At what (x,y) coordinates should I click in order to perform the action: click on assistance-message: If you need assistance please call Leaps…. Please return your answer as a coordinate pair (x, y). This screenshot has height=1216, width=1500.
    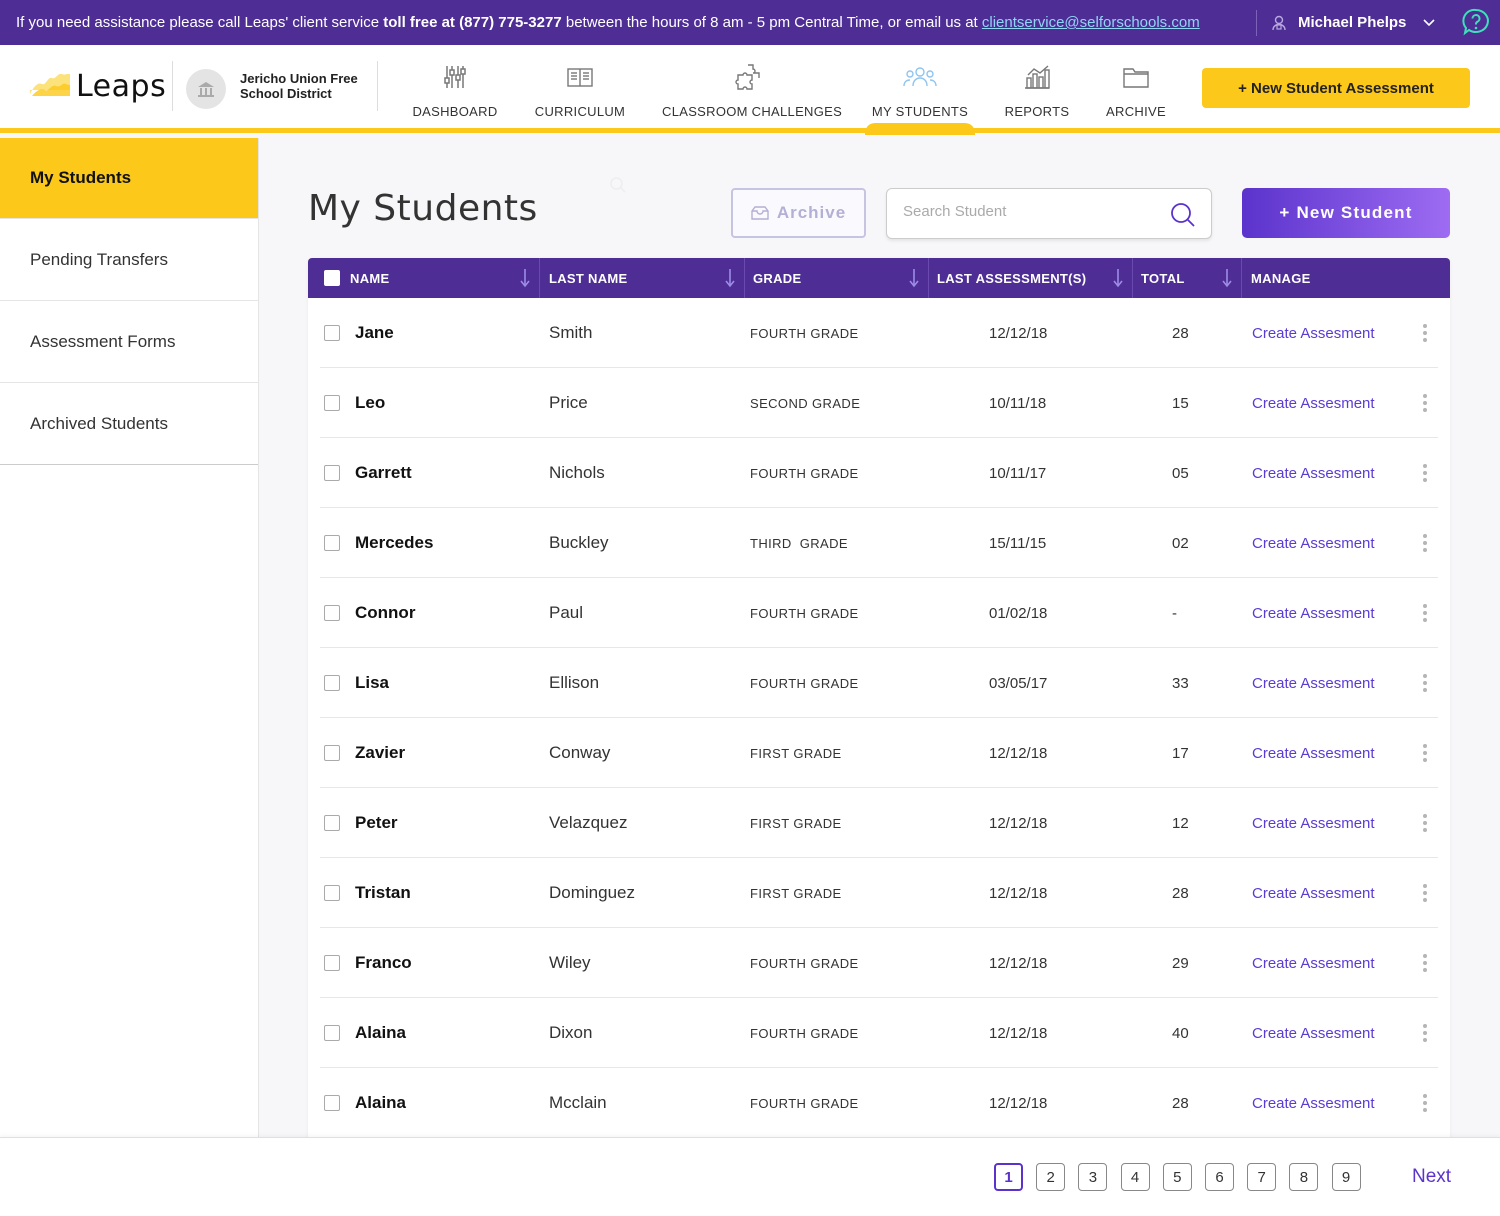
    Looking at the image, I should click on (600, 22).